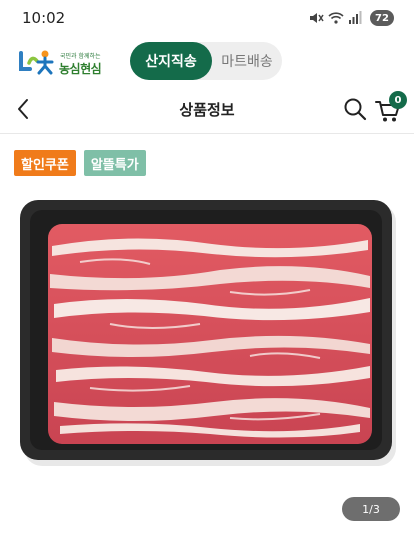 The width and height of the screenshot is (414, 550). Describe the element at coordinates (36, 62) in the screenshot. I see `logo-mark-icon` at that location.